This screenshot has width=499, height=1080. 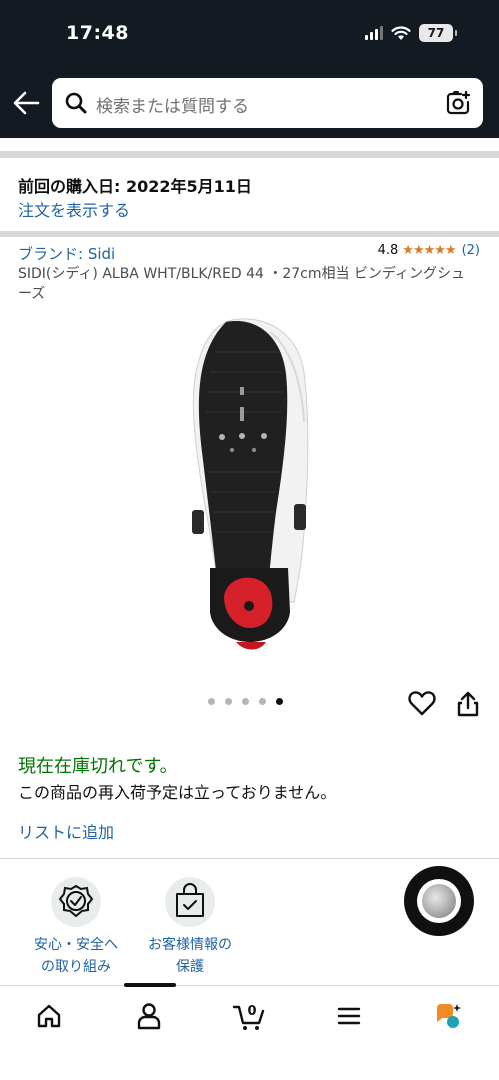 I want to click on star-rating-icon: ★★★★★, so click(x=429, y=250).